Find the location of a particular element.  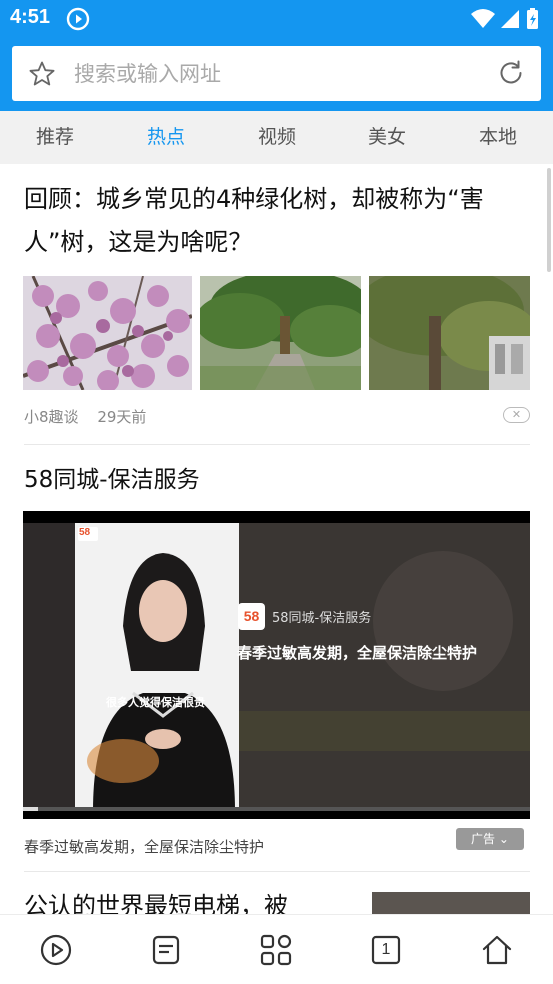

battery-icon is located at coordinates (532, 18).